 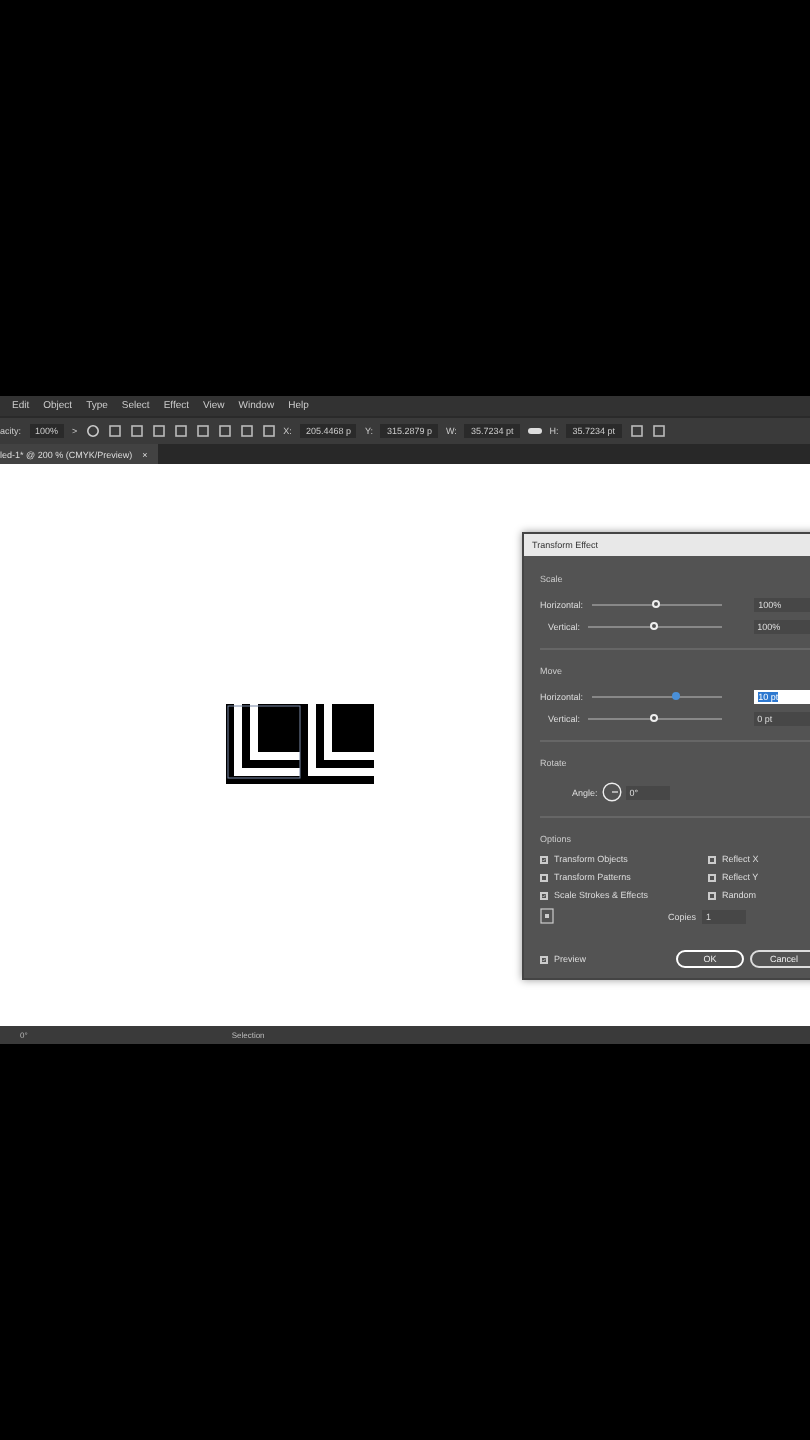 What do you see at coordinates (611, 792) in the screenshot?
I see `angle-dial` at bounding box center [611, 792].